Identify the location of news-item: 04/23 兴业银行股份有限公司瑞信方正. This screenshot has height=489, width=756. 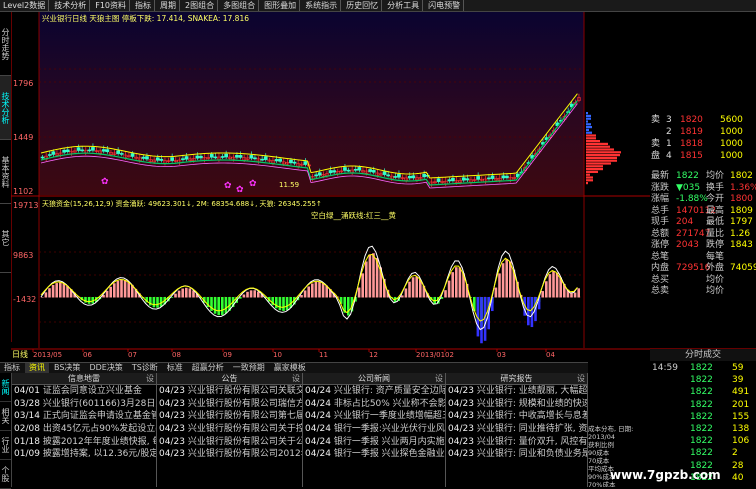
(229, 404).